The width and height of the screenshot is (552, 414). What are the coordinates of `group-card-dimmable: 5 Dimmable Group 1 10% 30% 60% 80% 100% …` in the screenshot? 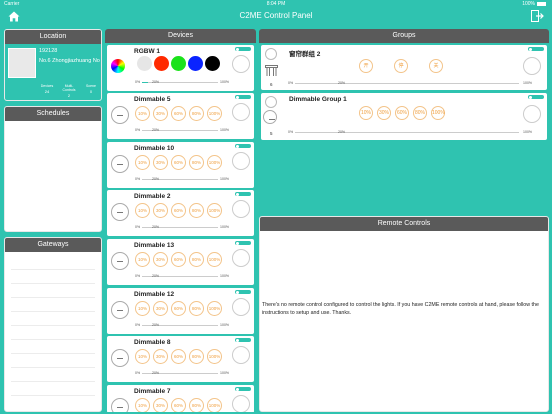 It's located at (404, 116).